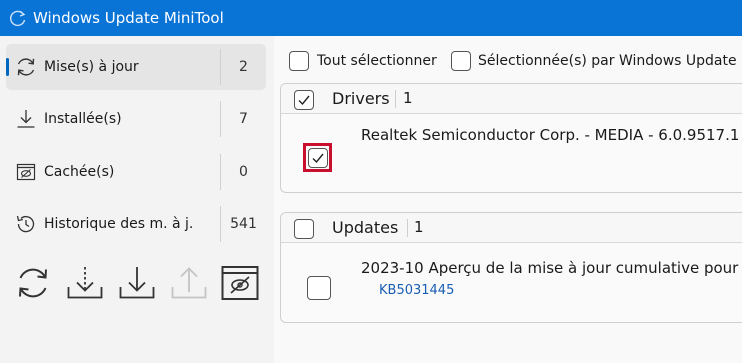  What do you see at coordinates (377, 61) in the screenshot?
I see `select-all-label: Tout sélectionner` at bounding box center [377, 61].